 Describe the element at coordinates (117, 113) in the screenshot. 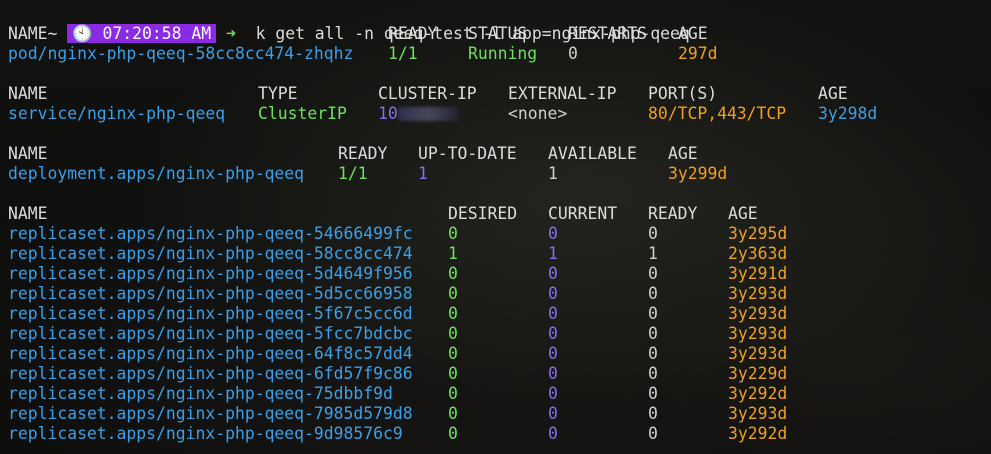

I see `service-name: service/nginx-php-qeeq` at that location.